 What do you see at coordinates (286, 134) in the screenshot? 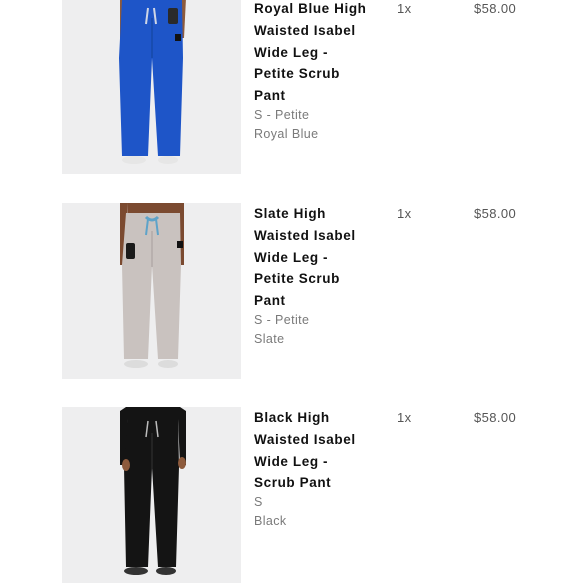
I see `product-color: Royal Blue` at bounding box center [286, 134].